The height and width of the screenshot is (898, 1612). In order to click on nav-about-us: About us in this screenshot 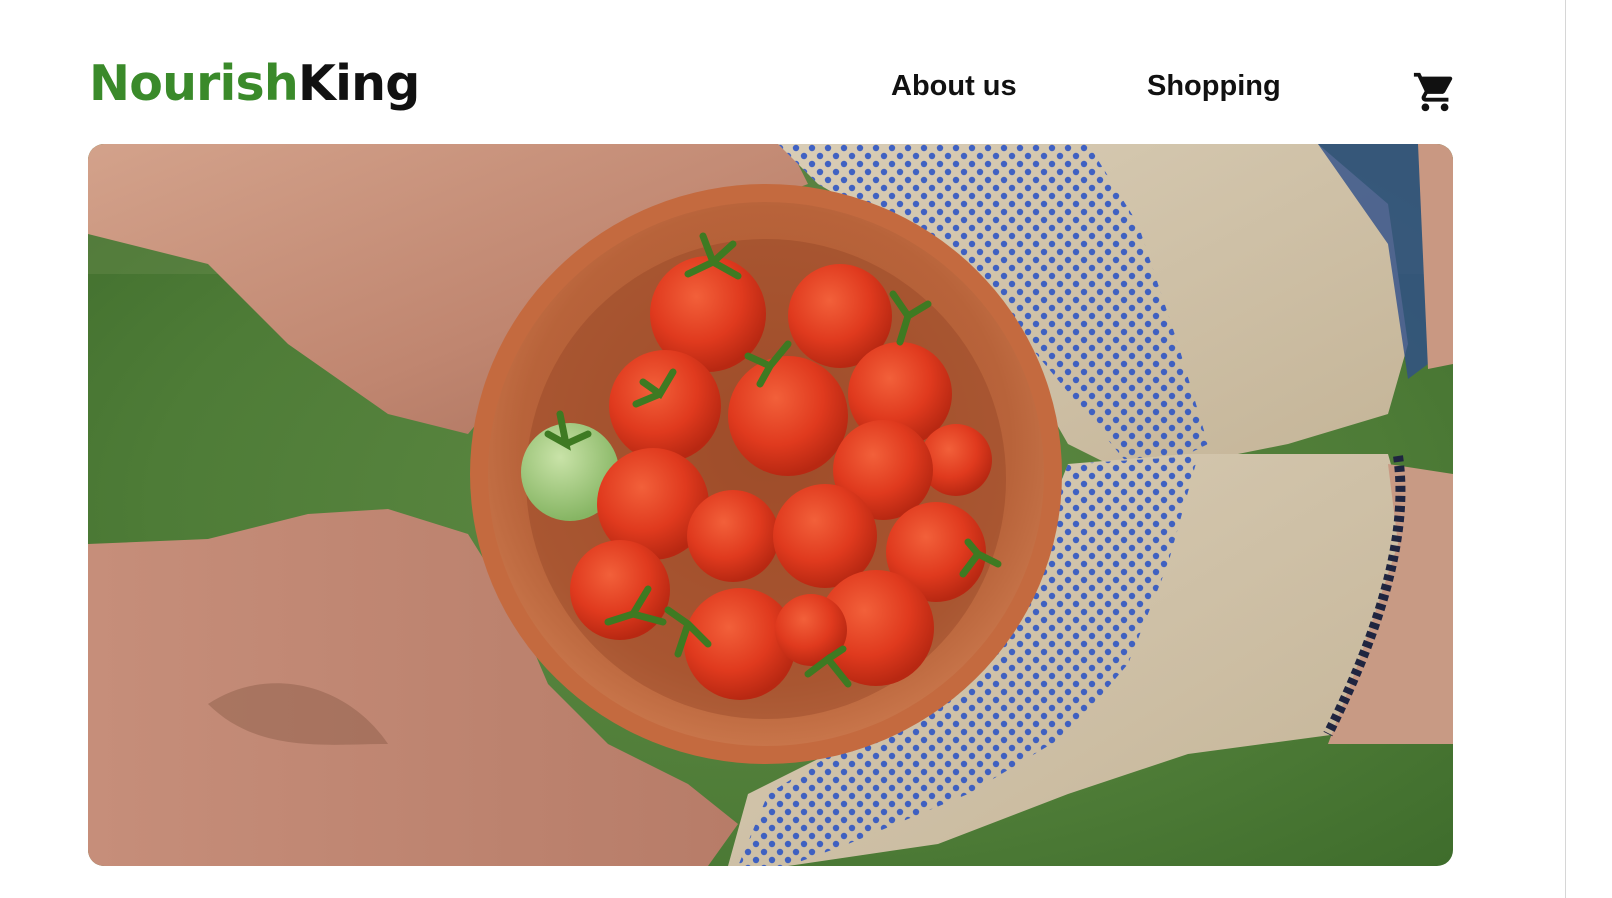, I will do `click(954, 86)`.